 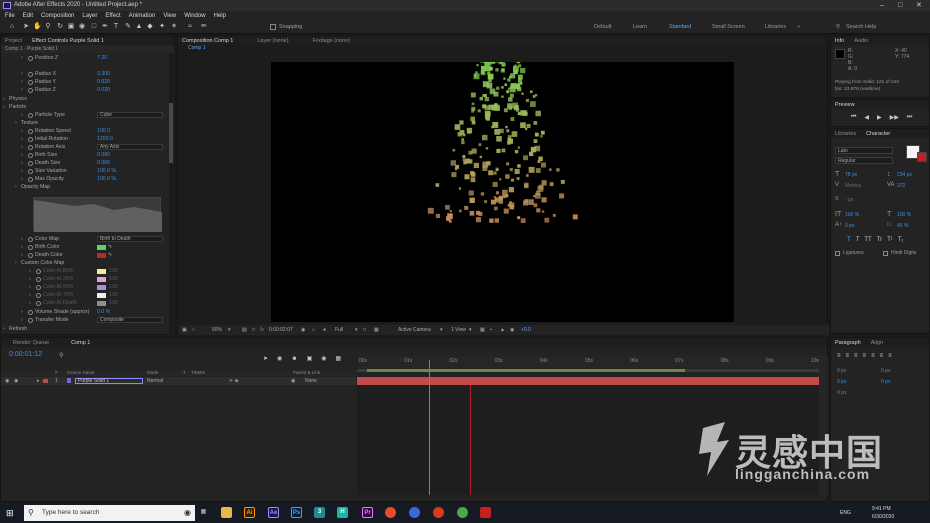 I want to click on zoom-tool-icon: ⚲, so click(x=48, y=27).